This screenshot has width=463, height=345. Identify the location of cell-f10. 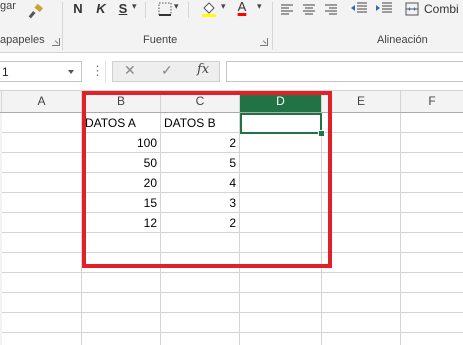
(432, 303).